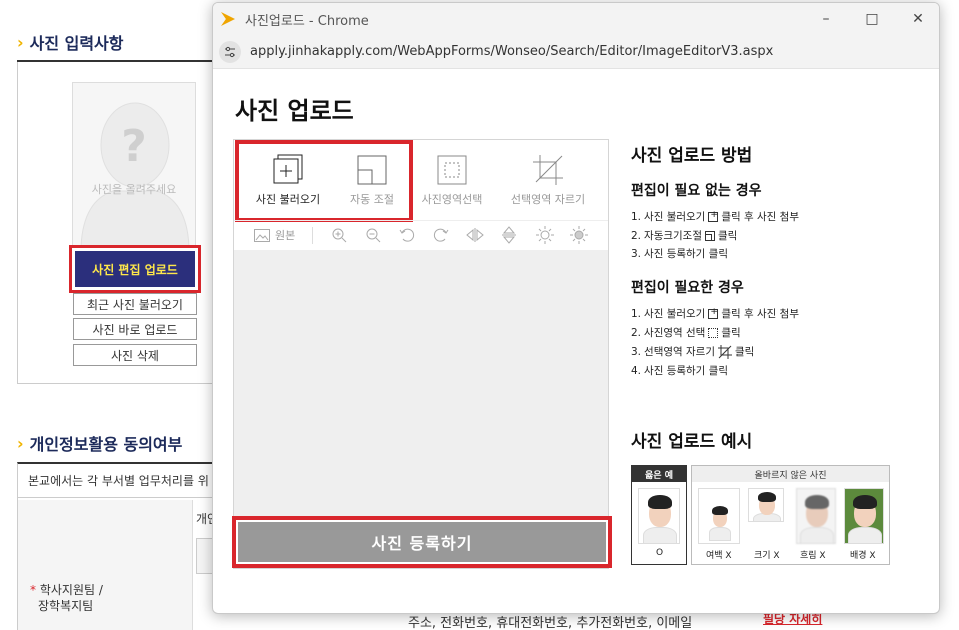 Image resolution: width=959 pixels, height=630 pixels. I want to click on bad-example-margin-photo, so click(719, 516).